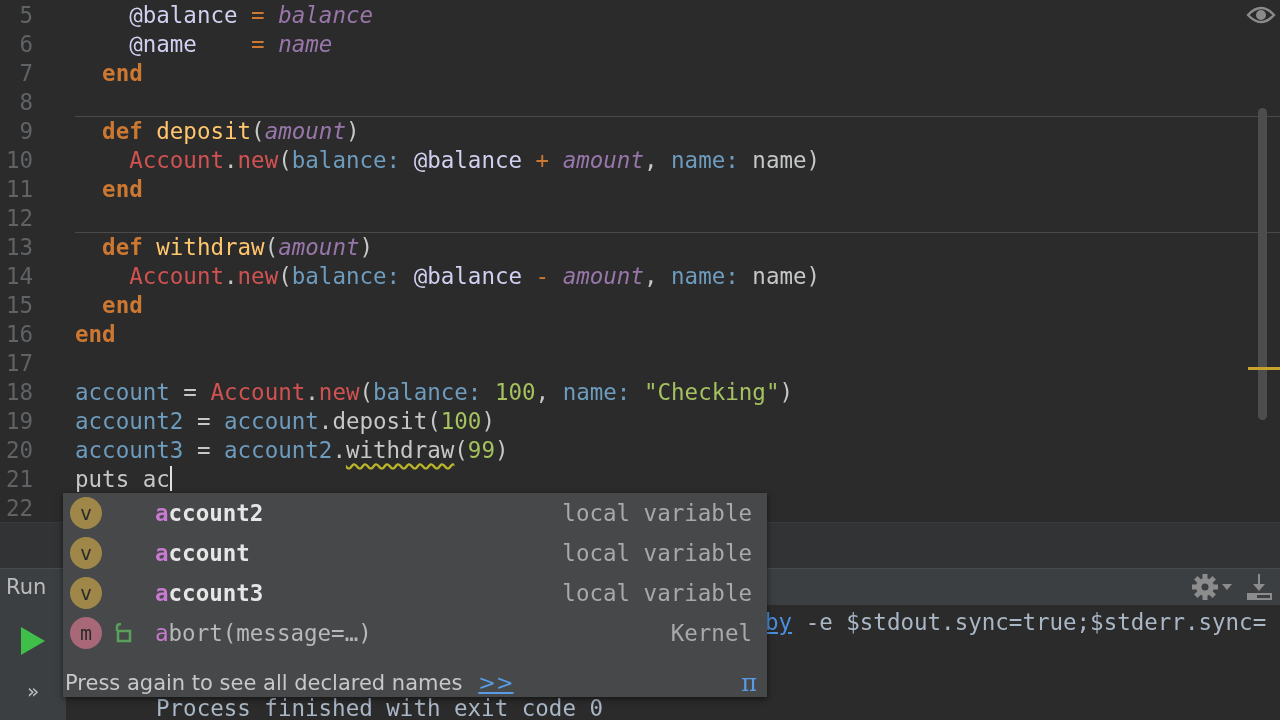  What do you see at coordinates (496, 682) in the screenshot?
I see `show-all-link: >>` at bounding box center [496, 682].